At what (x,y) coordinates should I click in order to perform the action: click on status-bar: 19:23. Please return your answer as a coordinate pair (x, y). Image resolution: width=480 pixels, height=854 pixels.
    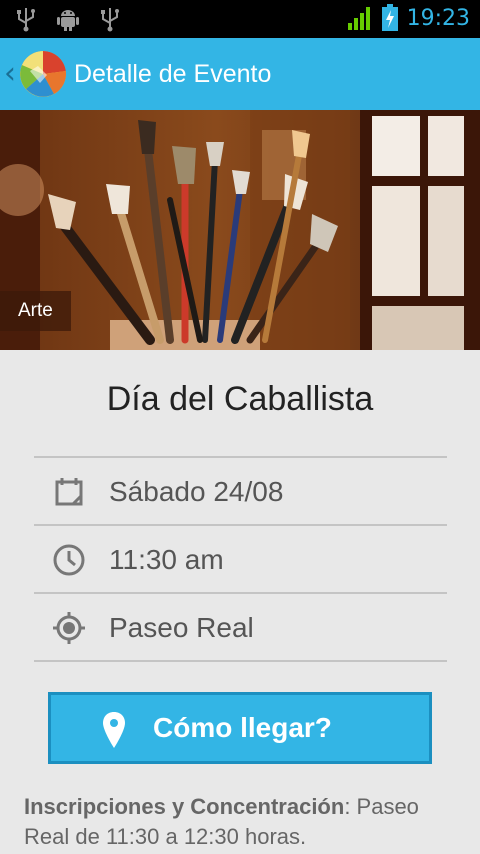
    Looking at the image, I should click on (240, 19).